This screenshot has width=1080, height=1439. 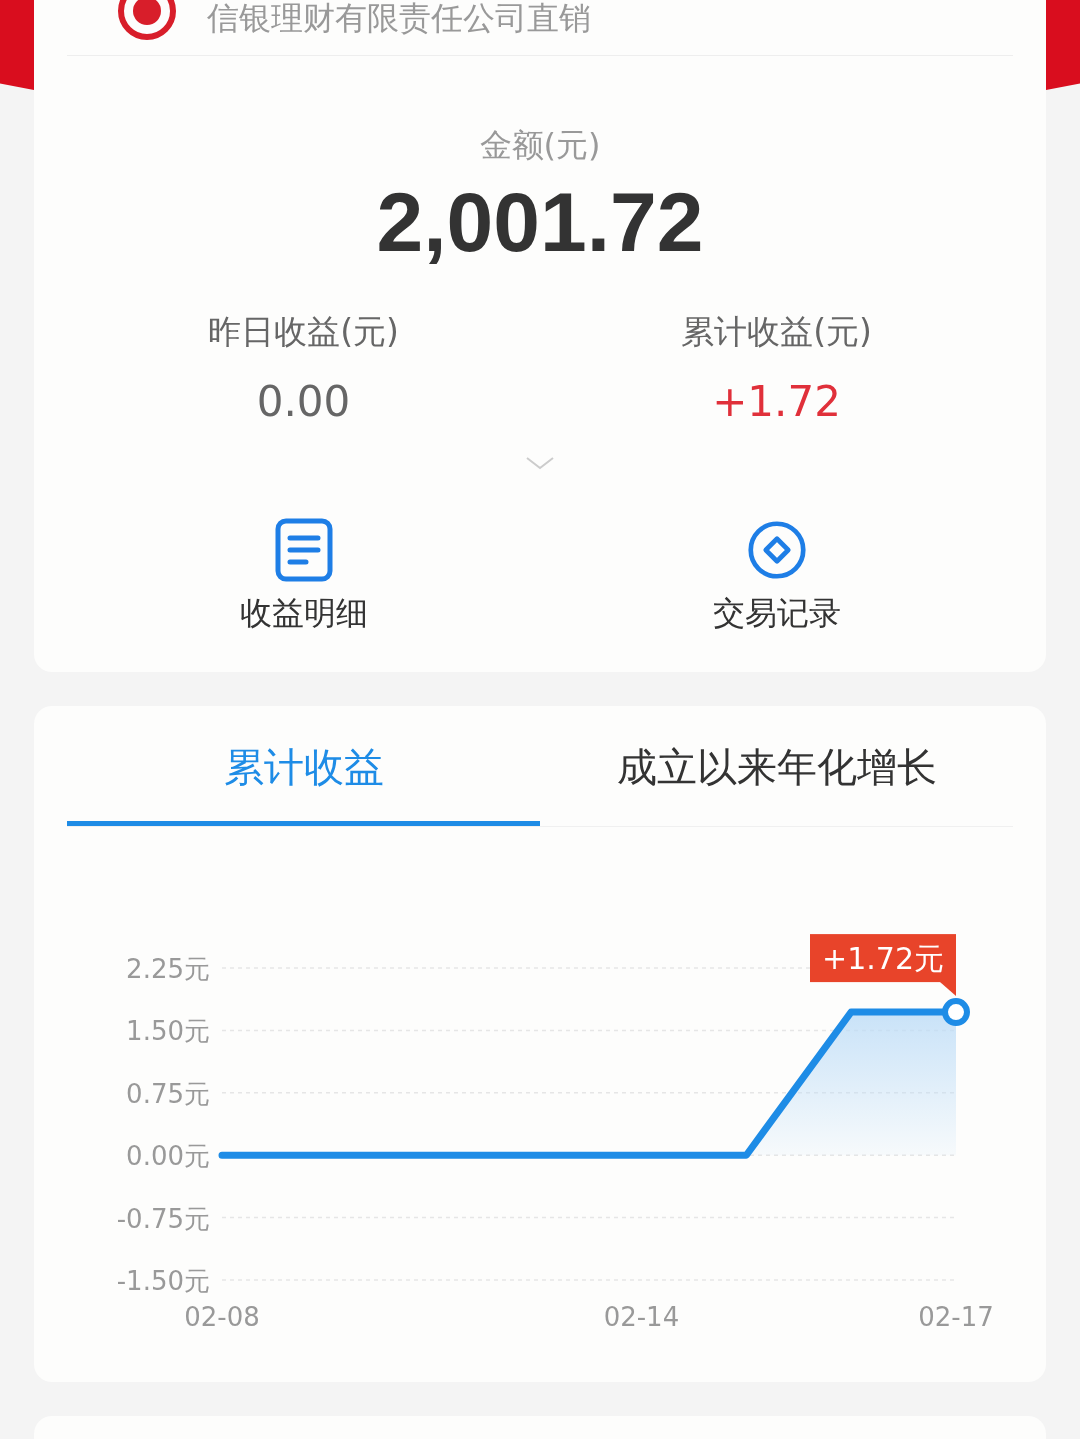 I want to click on y-axis-label: -1.50元, so click(x=163, y=1281).